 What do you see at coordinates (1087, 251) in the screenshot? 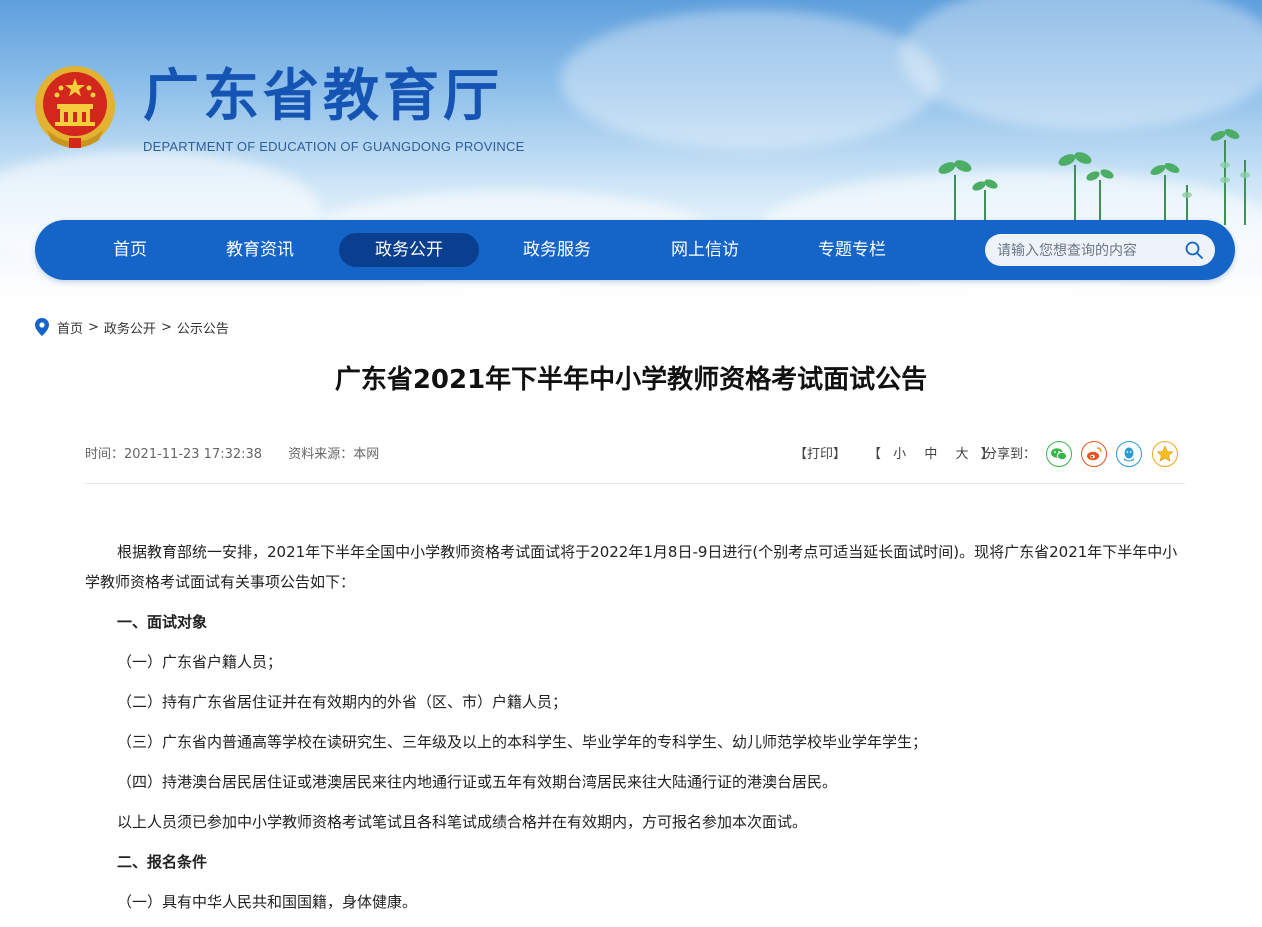
I see `search-input` at bounding box center [1087, 251].